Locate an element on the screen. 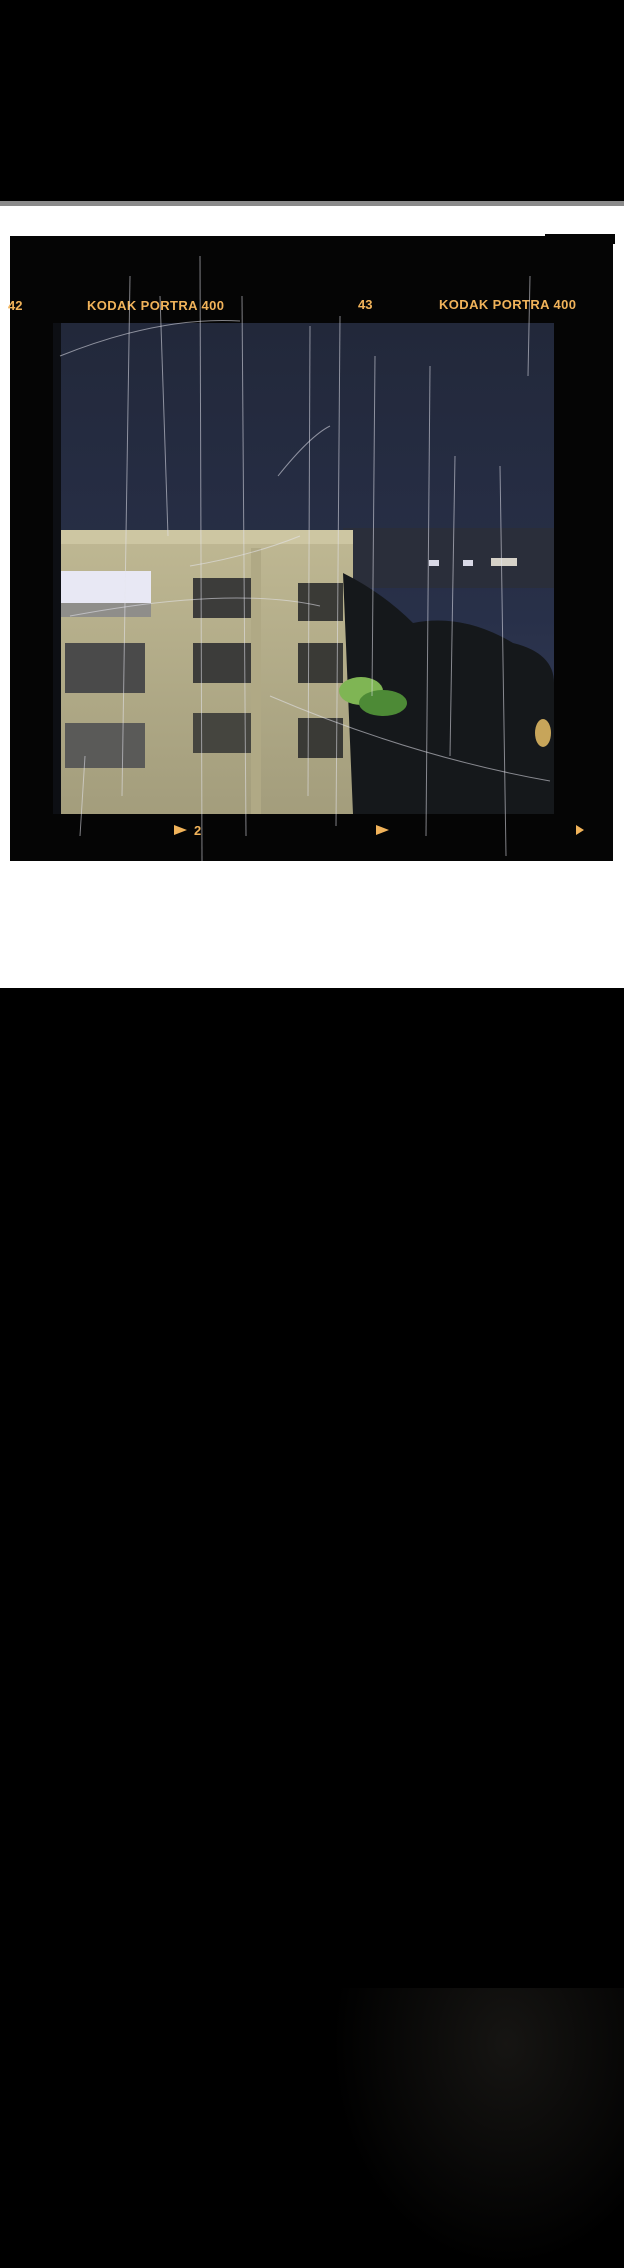 Image resolution: width=624 pixels, height=2268 pixels. frame-number-prev: 42 is located at coordinates (15, 305).